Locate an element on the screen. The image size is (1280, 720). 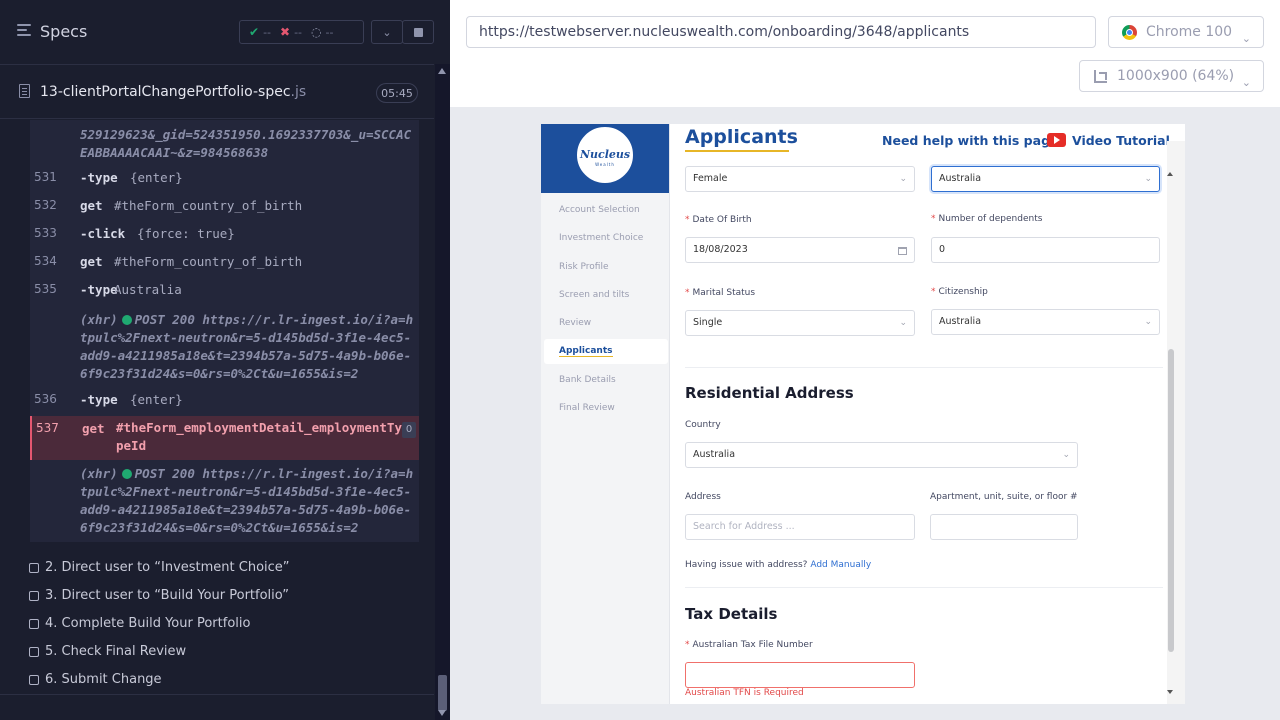
runner-header: Specs ✔ -- ✖ -- ◌ -- ⌄ is located at coordinates (225, 32).